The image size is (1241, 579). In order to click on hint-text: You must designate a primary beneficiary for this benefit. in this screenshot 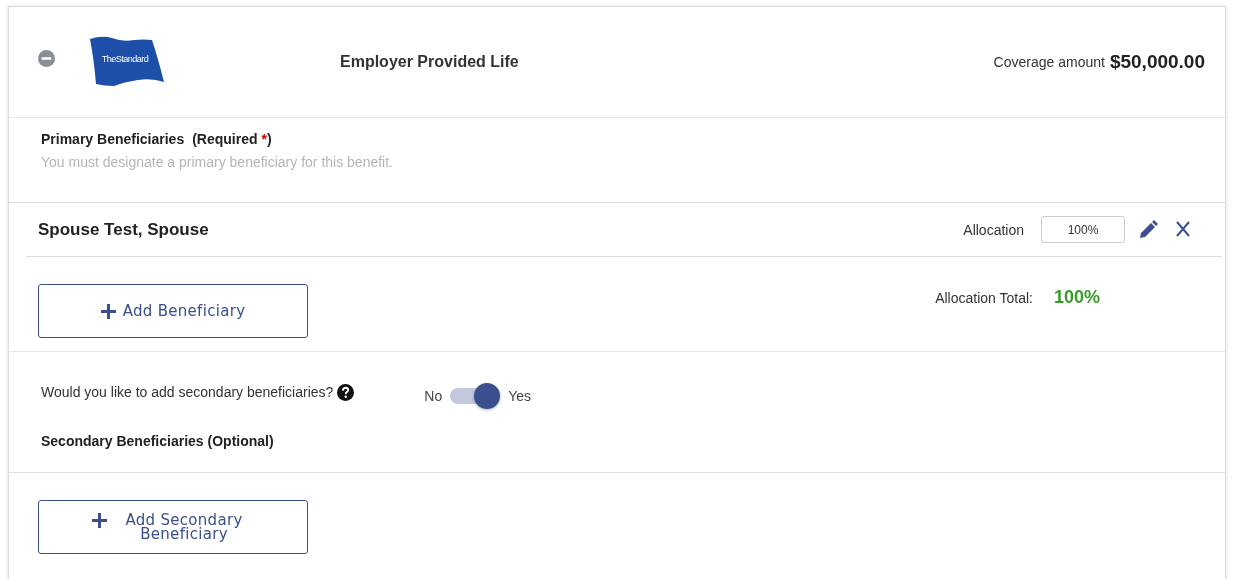, I will do `click(217, 162)`.